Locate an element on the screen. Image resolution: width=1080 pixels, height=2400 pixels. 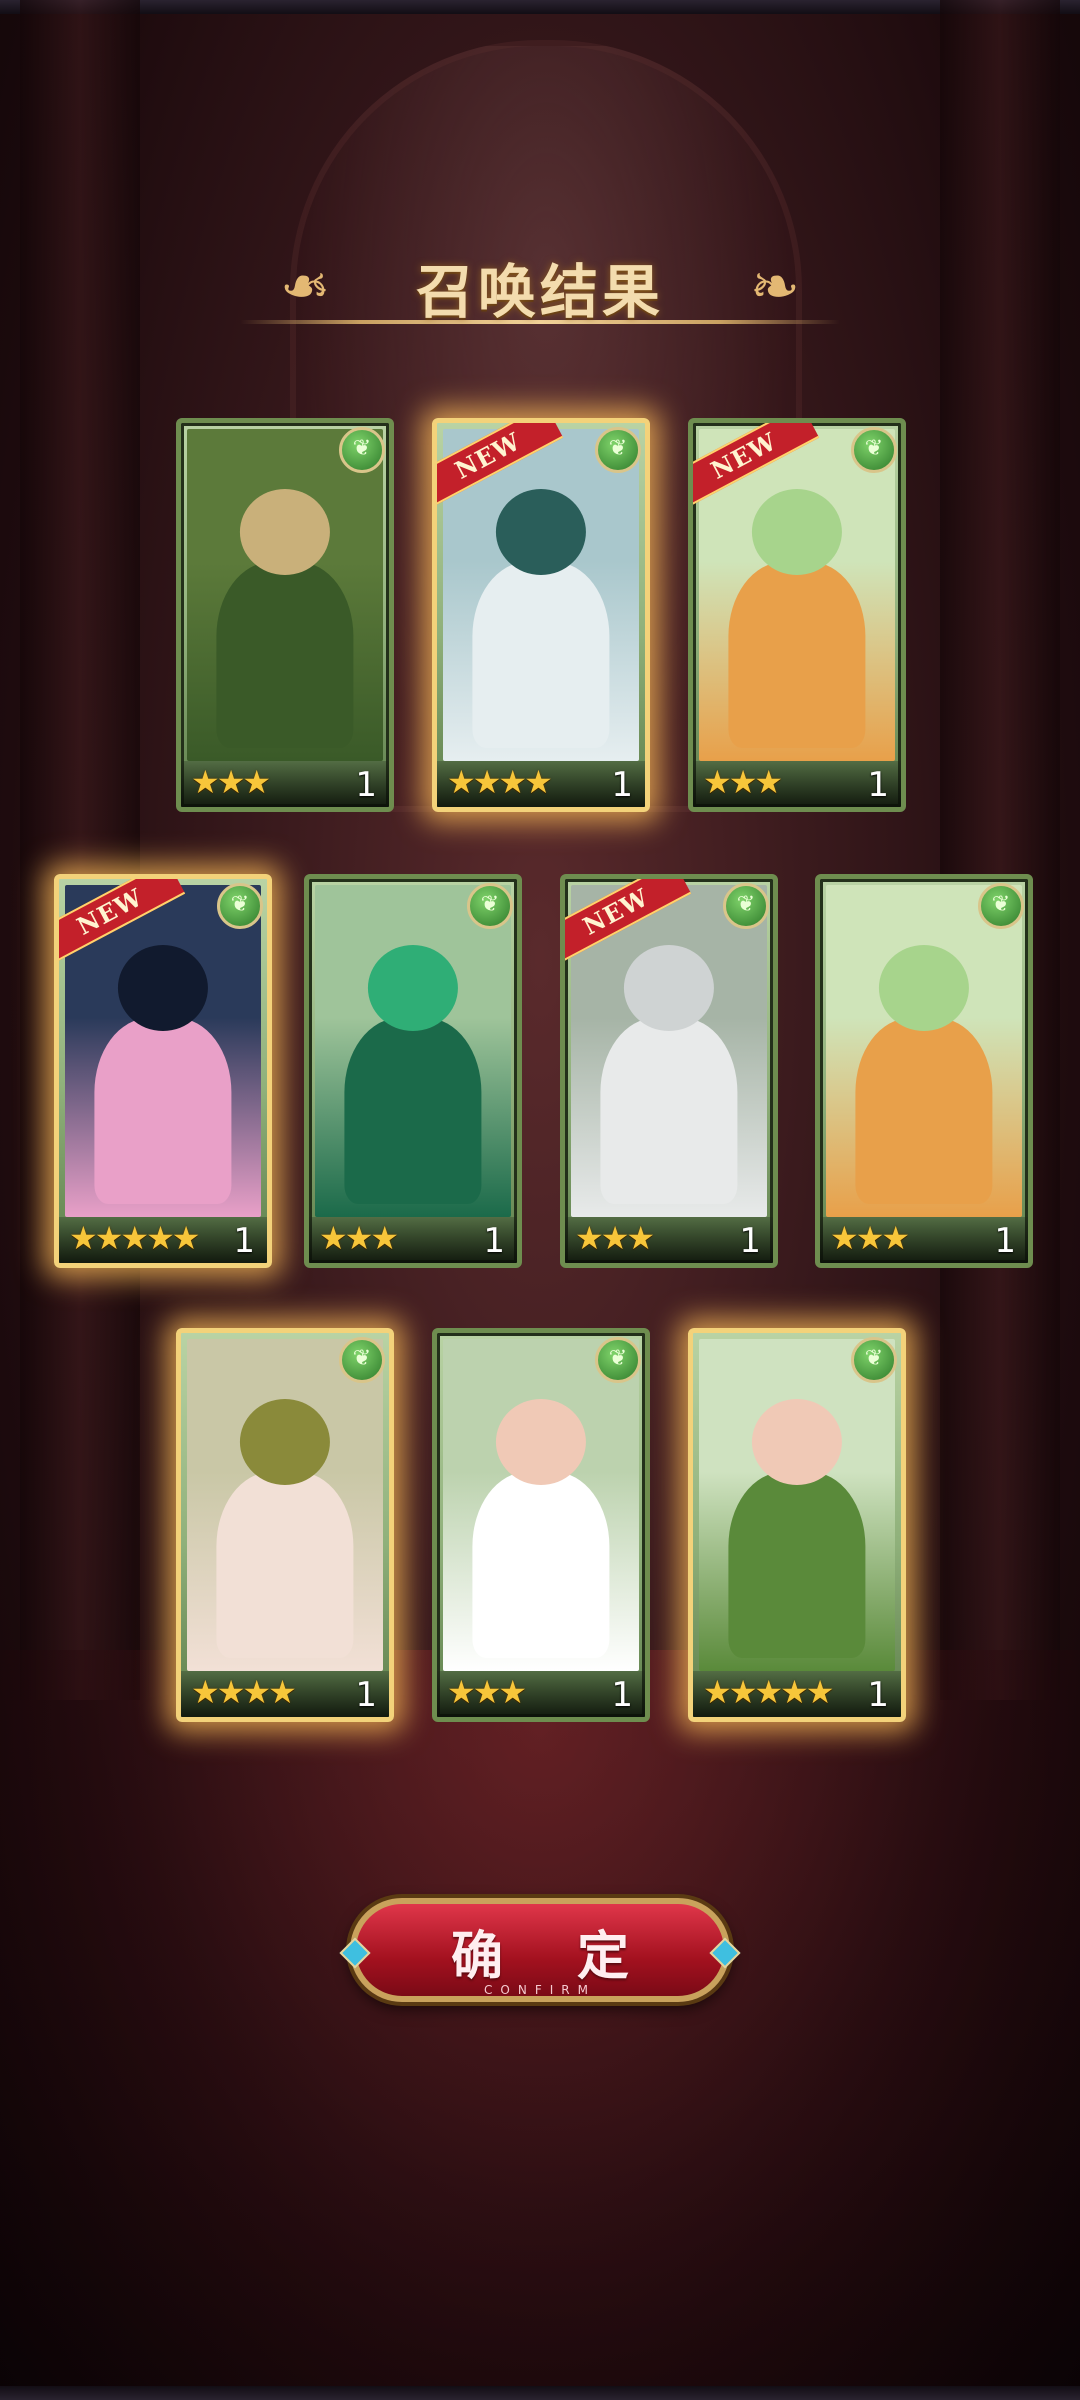
title-banner: ❧ ❧ 召唤结果 is located at coordinates (540, 300).